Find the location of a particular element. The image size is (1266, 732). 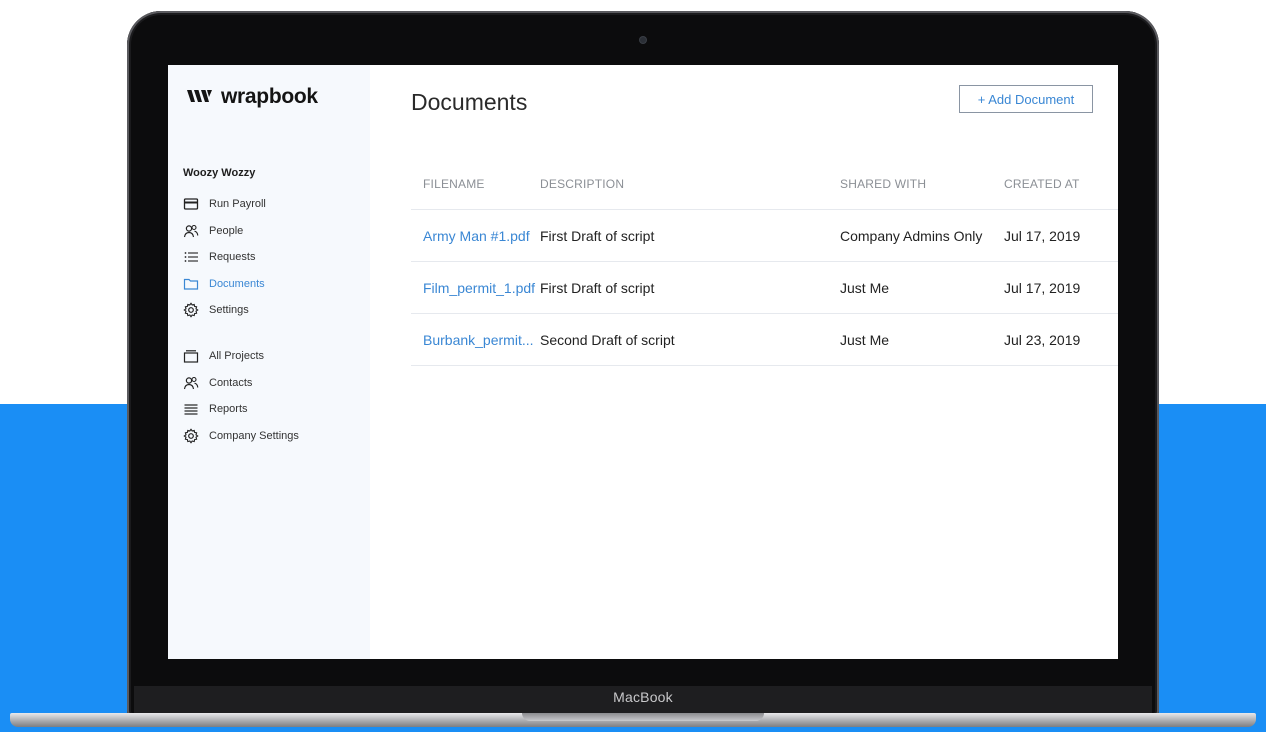

sidebar-item-run-payroll: Run Payroll is located at coordinates (224, 204).